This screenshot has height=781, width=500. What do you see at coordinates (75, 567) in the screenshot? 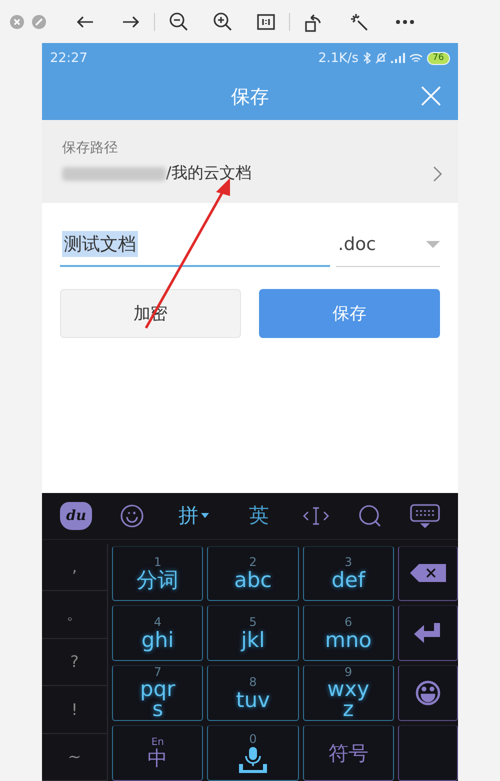
I see `symbol-key: ,` at bounding box center [75, 567].